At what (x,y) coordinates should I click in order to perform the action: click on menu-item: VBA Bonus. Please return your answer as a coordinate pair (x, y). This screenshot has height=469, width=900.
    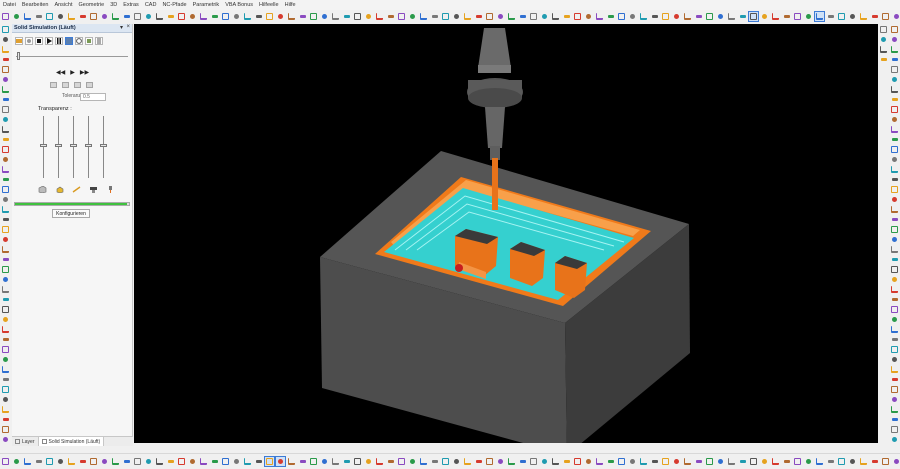
    Looking at the image, I should click on (239, 5).